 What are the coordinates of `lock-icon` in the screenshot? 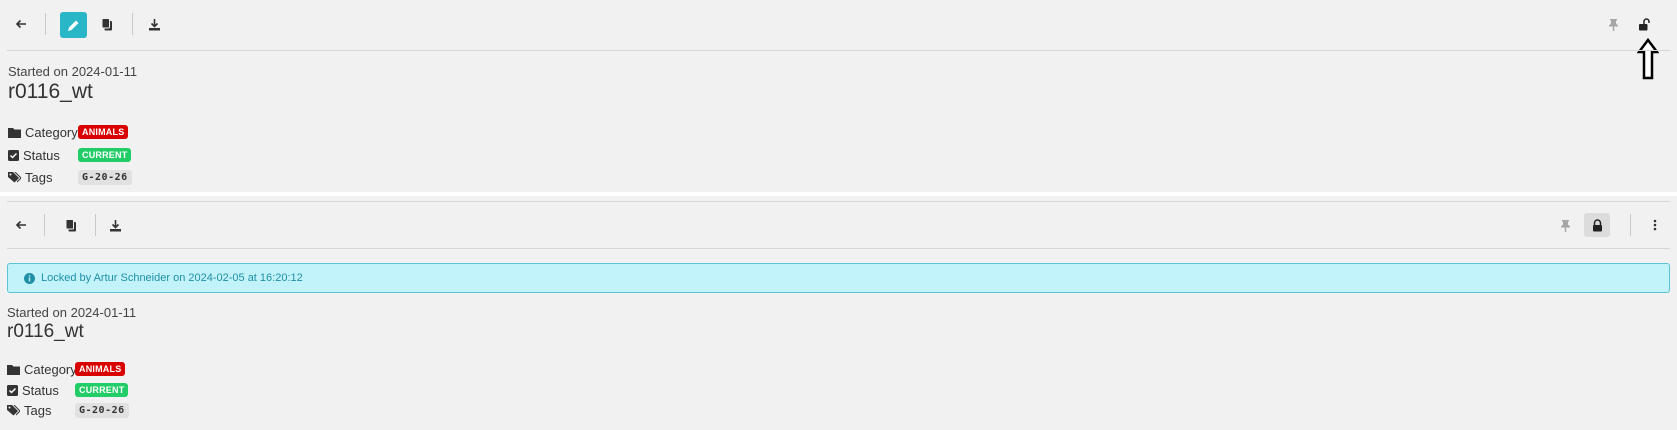 It's located at (1597, 224).